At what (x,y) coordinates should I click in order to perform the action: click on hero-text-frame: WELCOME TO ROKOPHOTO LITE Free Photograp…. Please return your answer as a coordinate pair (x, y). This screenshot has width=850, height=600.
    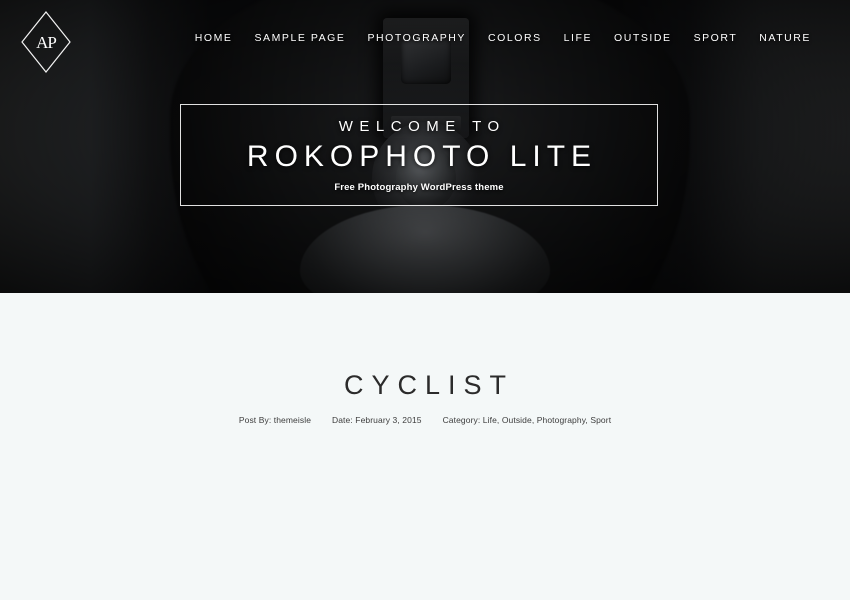
    Looking at the image, I should click on (419, 155).